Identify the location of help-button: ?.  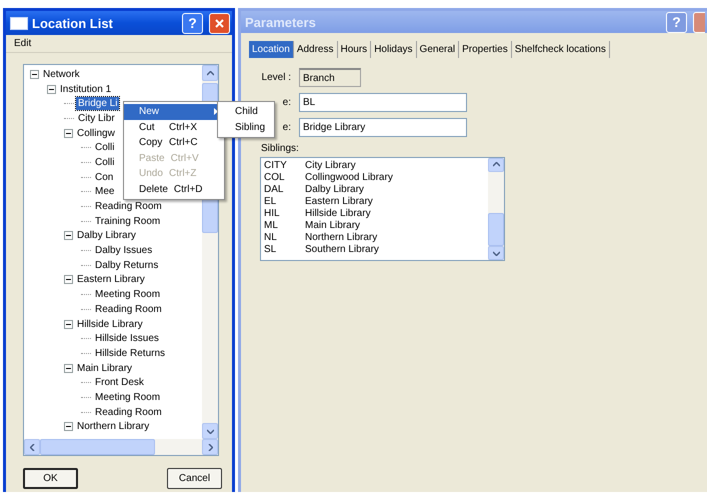
(192, 23).